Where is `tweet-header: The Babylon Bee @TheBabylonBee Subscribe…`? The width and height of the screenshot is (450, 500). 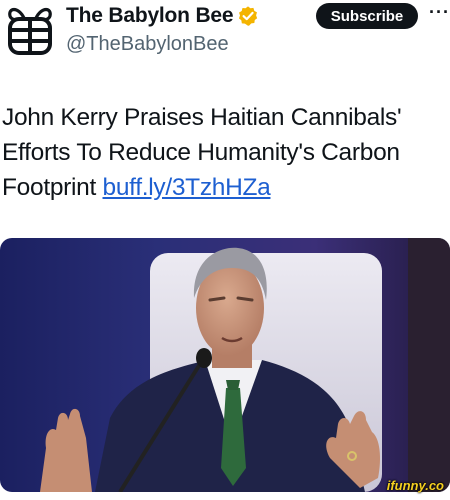
tweet-header: The Babylon Bee @TheBabylonBee Subscribe… is located at coordinates (225, 30).